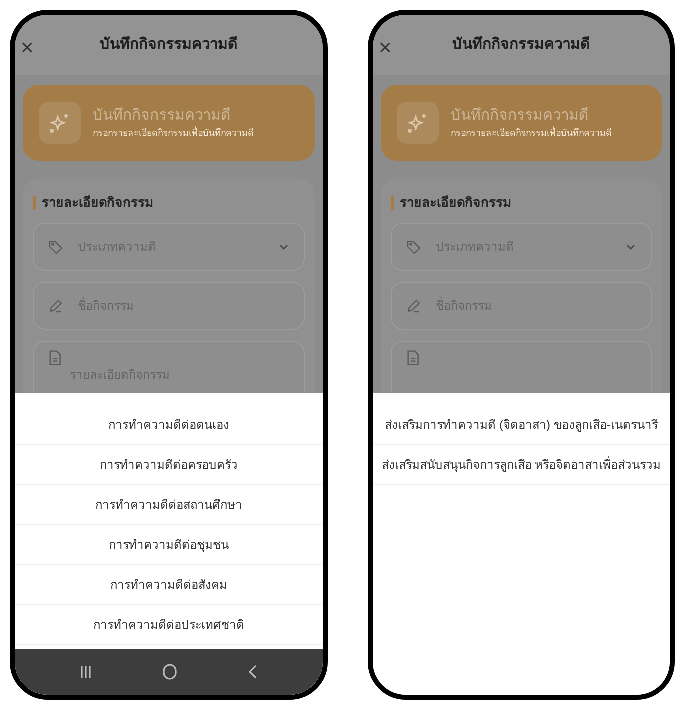  Describe the element at coordinates (252, 672) in the screenshot. I see `back-icon` at that location.